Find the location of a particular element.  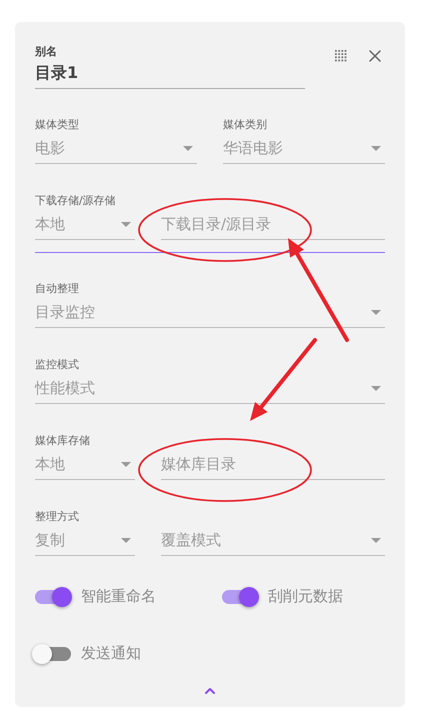

field-label: 媒体库存储 is located at coordinates (63, 441).